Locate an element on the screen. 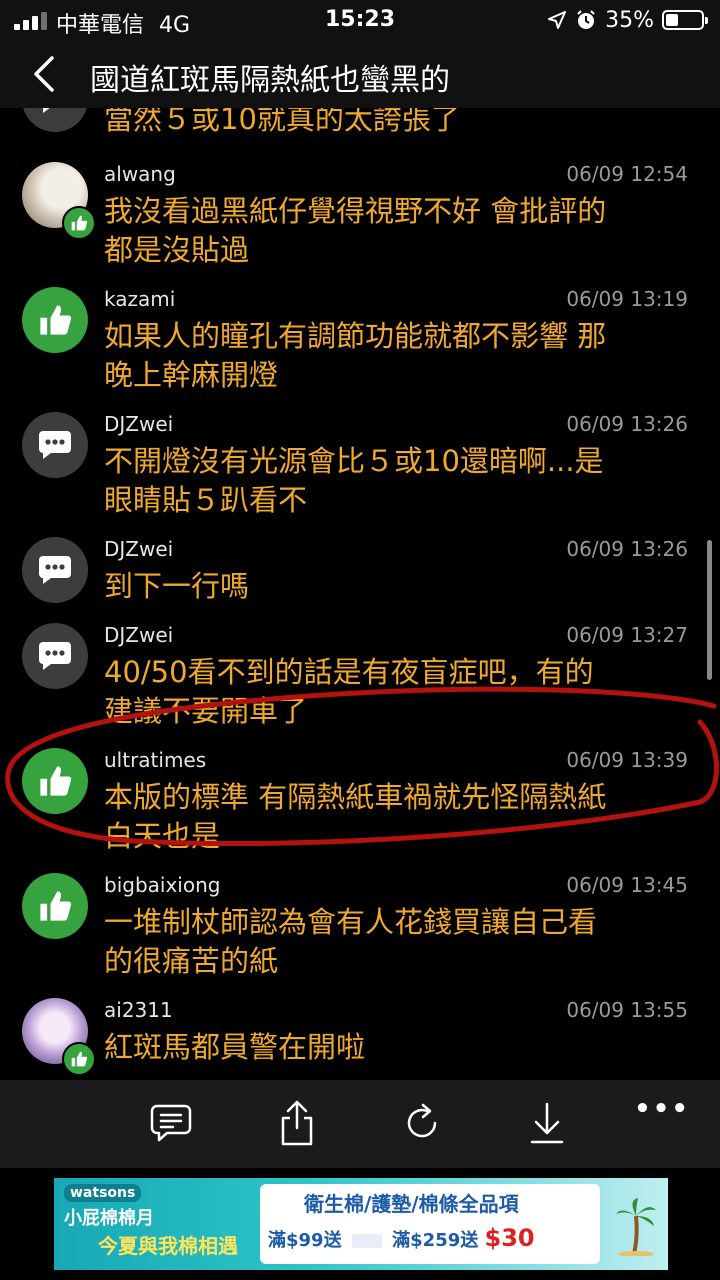  comment-text: 本版的標準 有隔熱紙車禍就先怪隔熱紙 白天也是 is located at coordinates (355, 816).